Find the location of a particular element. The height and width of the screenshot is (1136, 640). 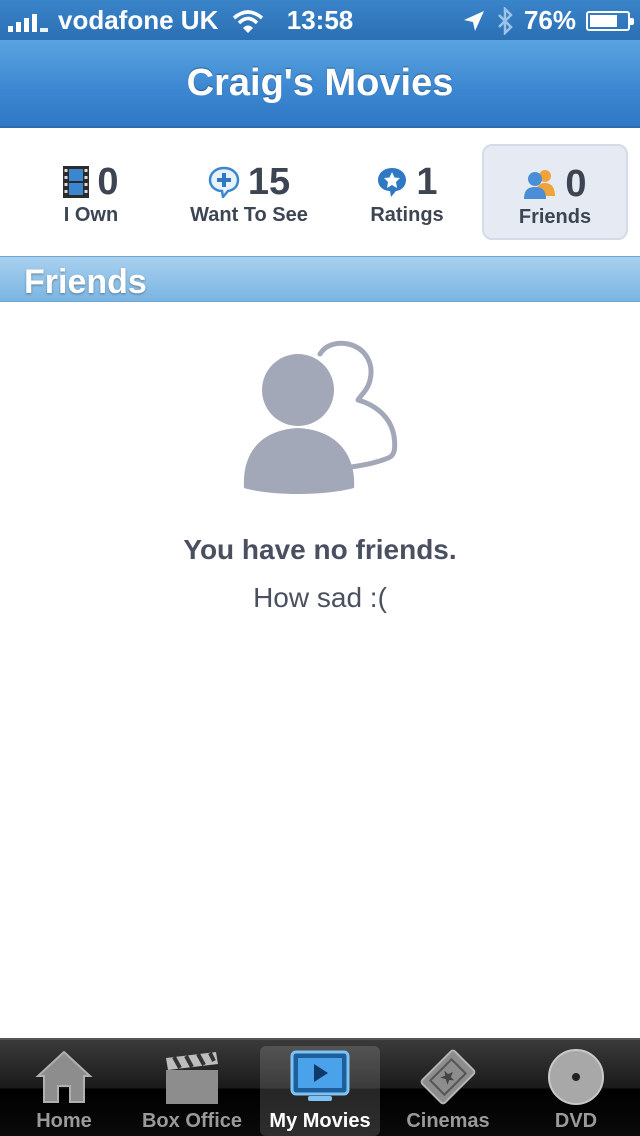

tab-bar: Home Box Office My Movies Cinemas DVD is located at coordinates (320, 1087).